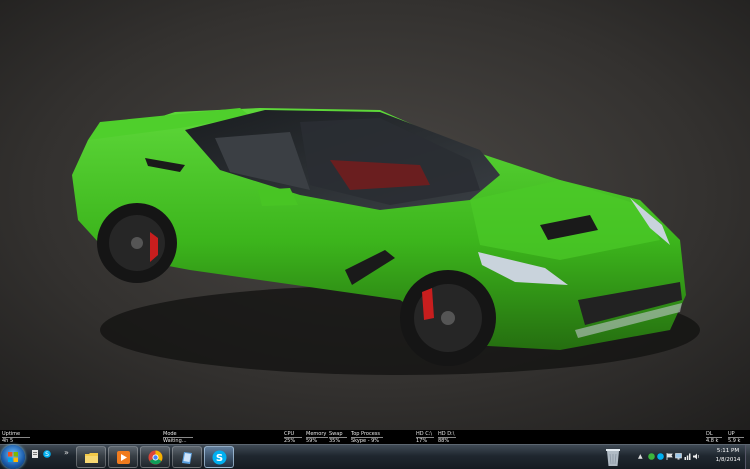 The height and width of the screenshot is (469, 750). I want to click on front-wheel, so click(448, 318).